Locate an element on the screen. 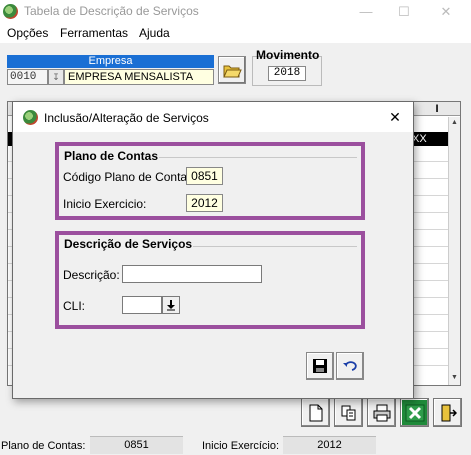 Image resolution: width=471 pixels, height=455 pixels. descricao-input is located at coordinates (192, 274).